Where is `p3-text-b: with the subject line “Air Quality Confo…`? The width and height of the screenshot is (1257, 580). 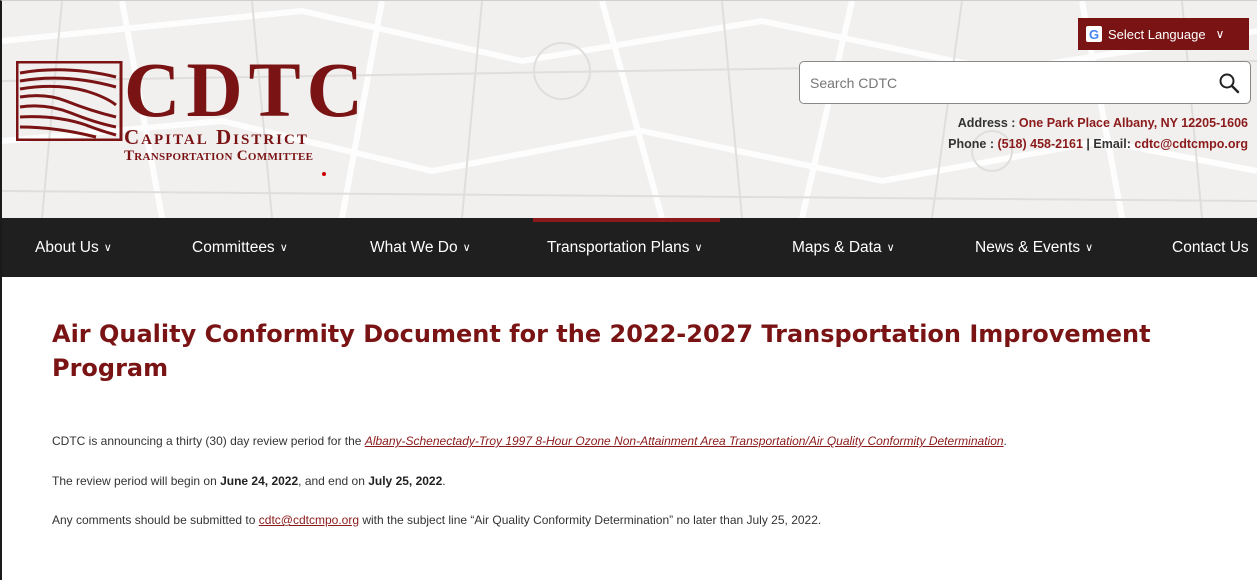
p3-text-b: with the subject line “Air Quality Confo… is located at coordinates (590, 520).